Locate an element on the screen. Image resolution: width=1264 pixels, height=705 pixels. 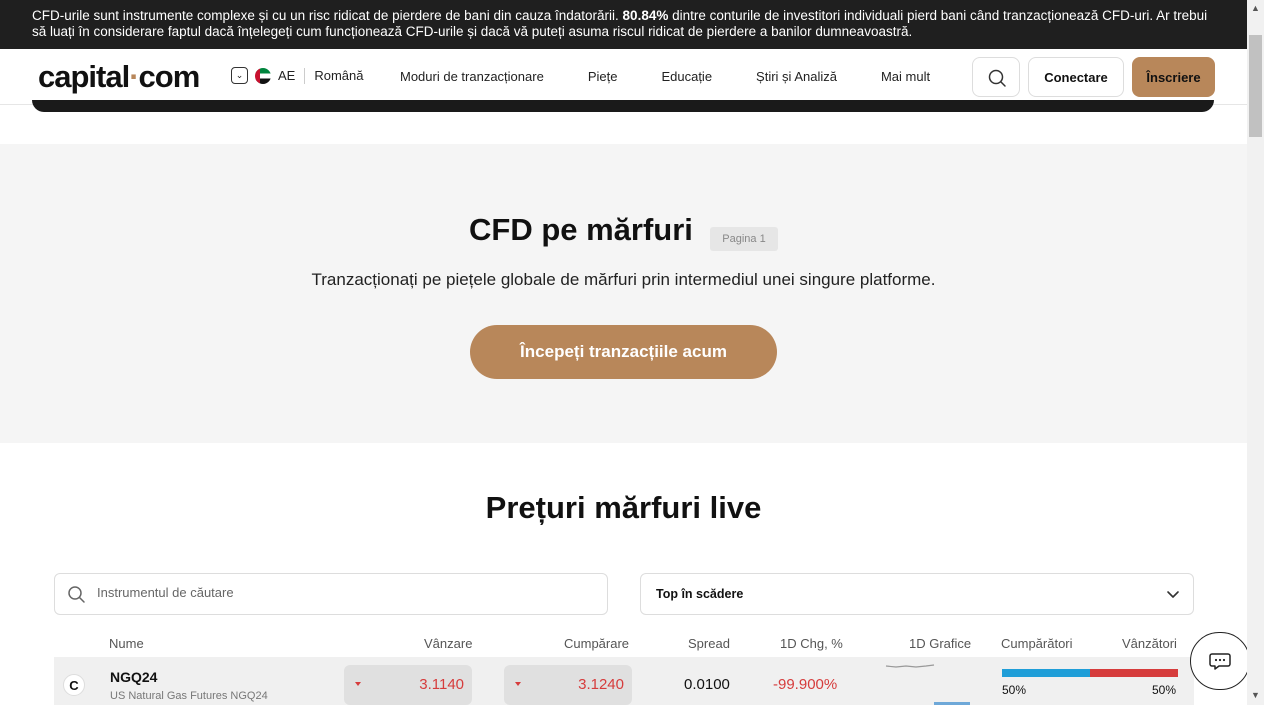
column-header-change: 1D Chg, % is located at coordinates (811, 643).